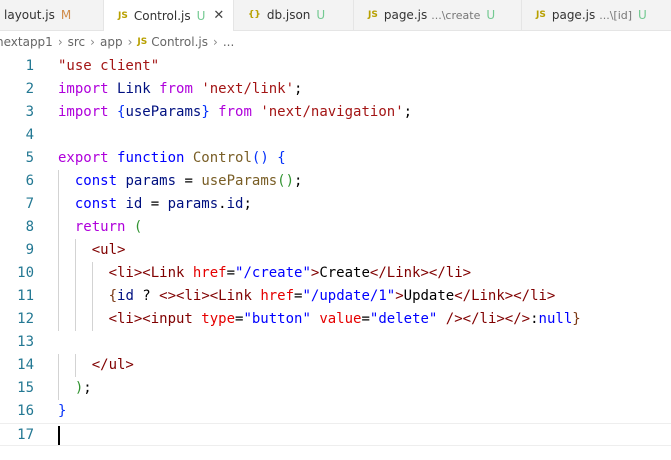 The width and height of the screenshot is (671, 460). What do you see at coordinates (108, 227) in the screenshot?
I see `code-text: return (` at bounding box center [108, 227].